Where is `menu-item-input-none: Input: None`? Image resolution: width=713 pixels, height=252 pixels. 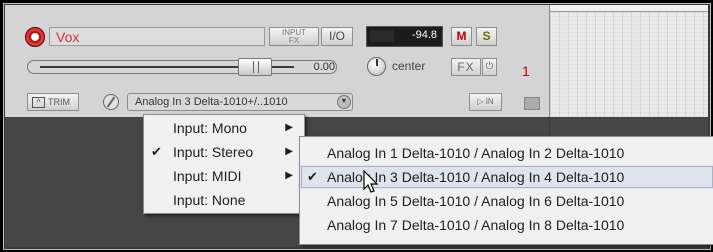 menu-item-input-none: Input: None is located at coordinates (224, 200).